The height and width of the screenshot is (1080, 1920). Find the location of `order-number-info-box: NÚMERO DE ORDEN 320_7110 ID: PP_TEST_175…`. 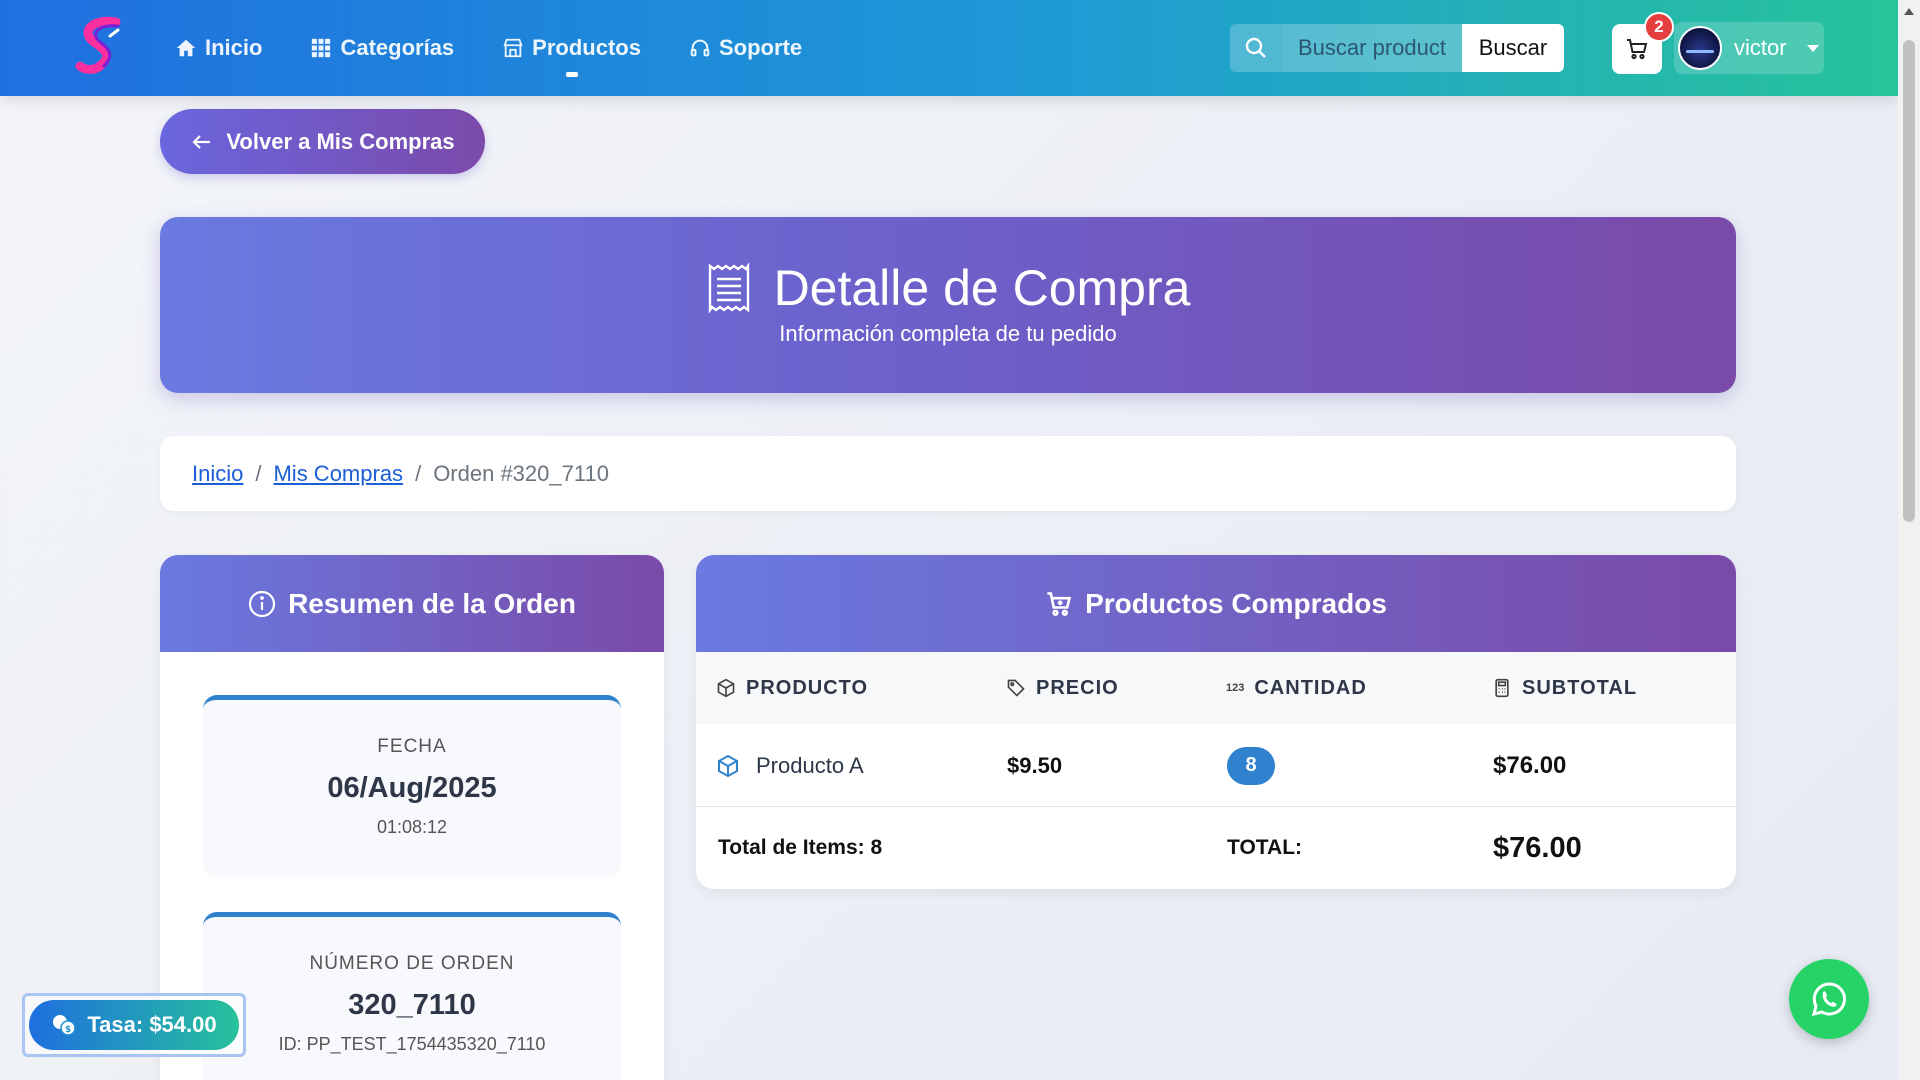

order-number-info-box: NÚMERO DE ORDEN 320_7110 ID: PP_TEST_175… is located at coordinates (412, 996).